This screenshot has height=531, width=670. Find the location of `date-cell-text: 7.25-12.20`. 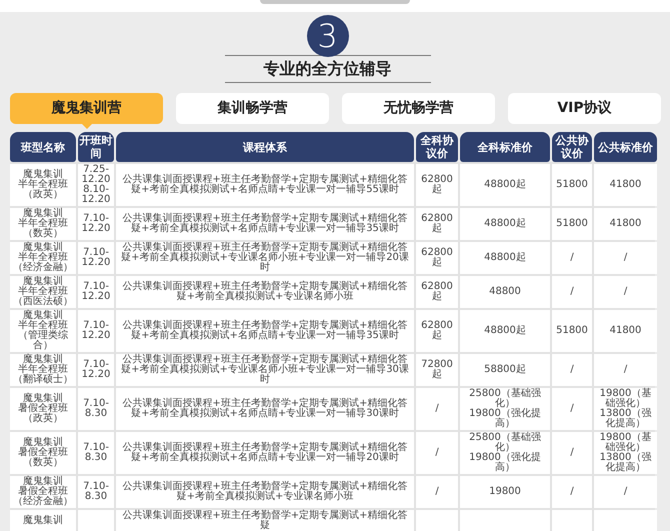

date-cell-text: 7.25-12.20 is located at coordinates (96, 175).